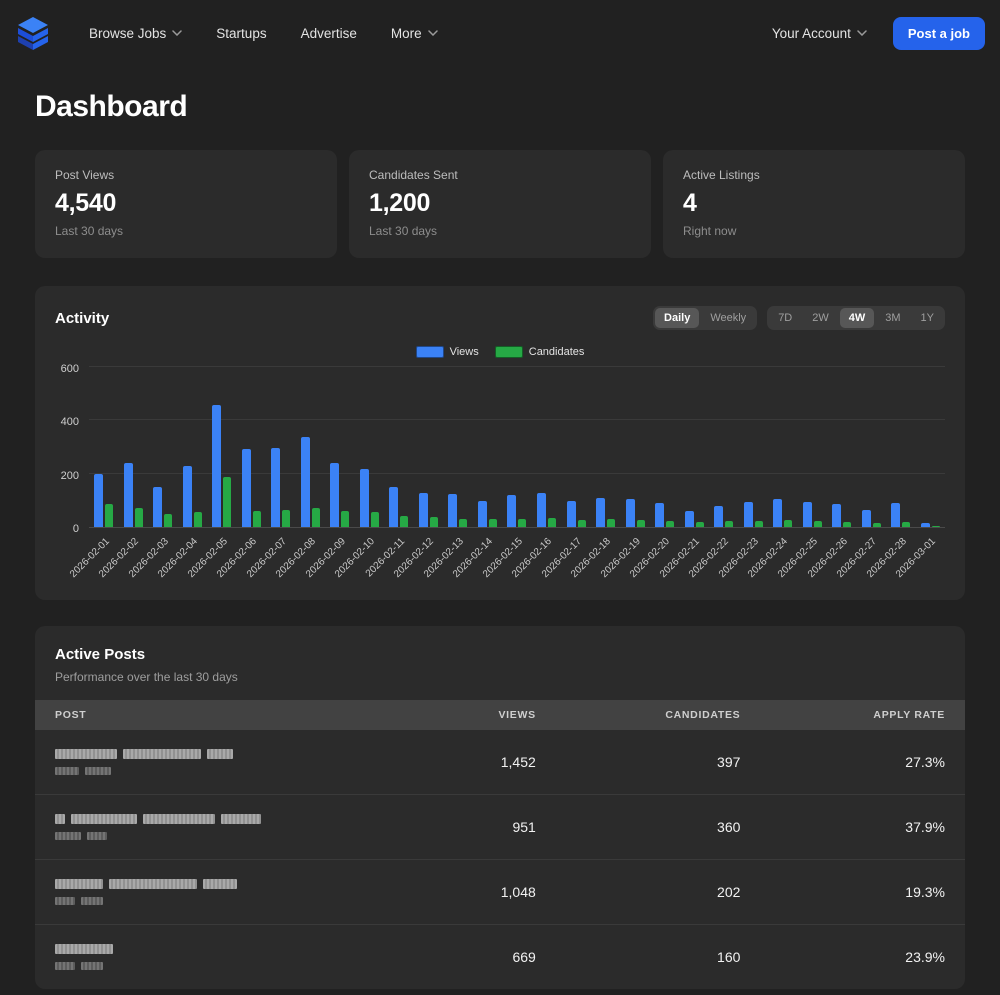 The height and width of the screenshot is (995, 1000). What do you see at coordinates (729, 762) in the screenshot?
I see `candidates-cell: 397` at bounding box center [729, 762].